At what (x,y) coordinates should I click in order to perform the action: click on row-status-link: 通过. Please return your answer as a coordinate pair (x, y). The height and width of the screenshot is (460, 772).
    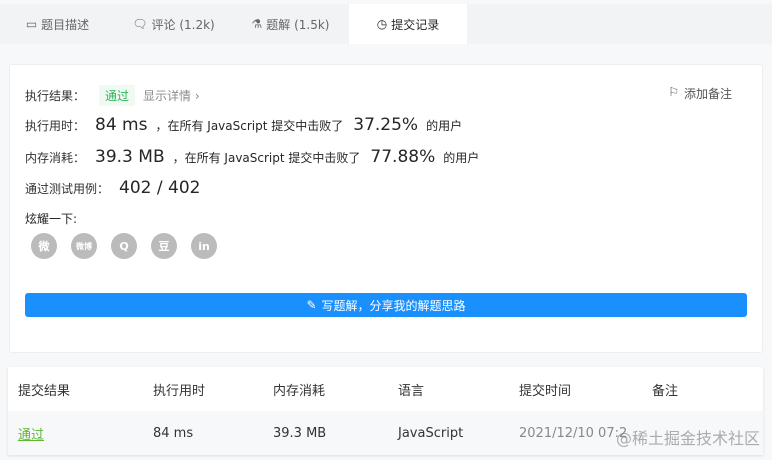
    Looking at the image, I should click on (80, 433).